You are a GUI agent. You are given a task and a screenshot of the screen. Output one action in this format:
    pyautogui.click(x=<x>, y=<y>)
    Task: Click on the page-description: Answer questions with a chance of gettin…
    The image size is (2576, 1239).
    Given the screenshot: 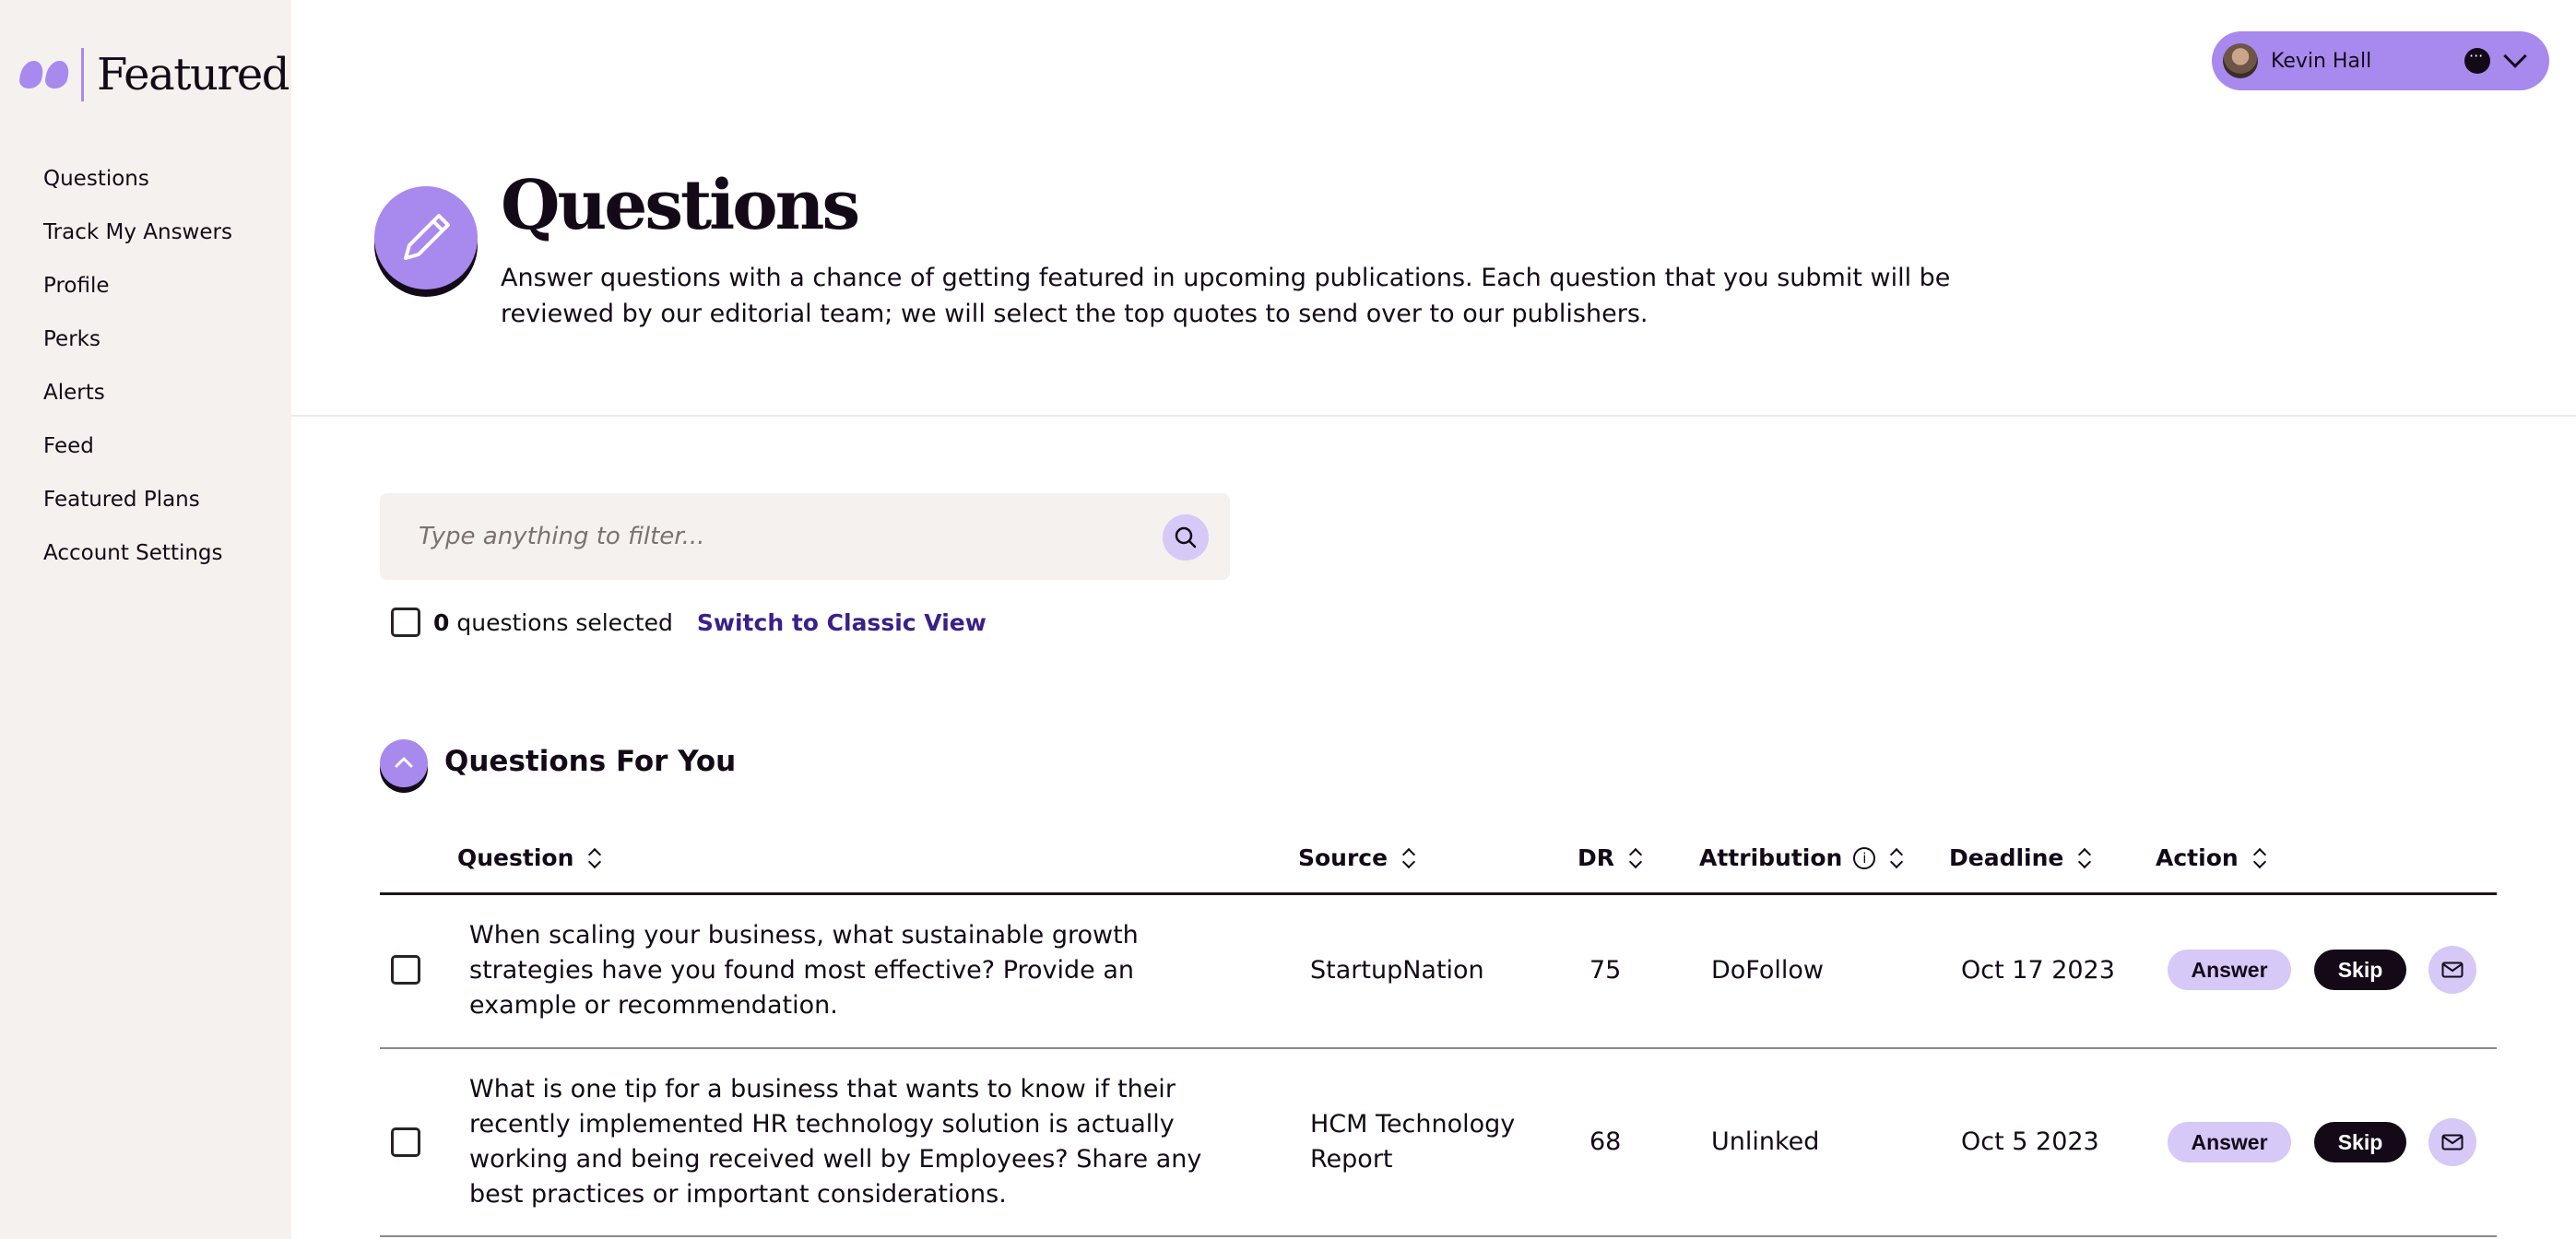 What is the action you would take?
    pyautogui.click(x=1226, y=296)
    